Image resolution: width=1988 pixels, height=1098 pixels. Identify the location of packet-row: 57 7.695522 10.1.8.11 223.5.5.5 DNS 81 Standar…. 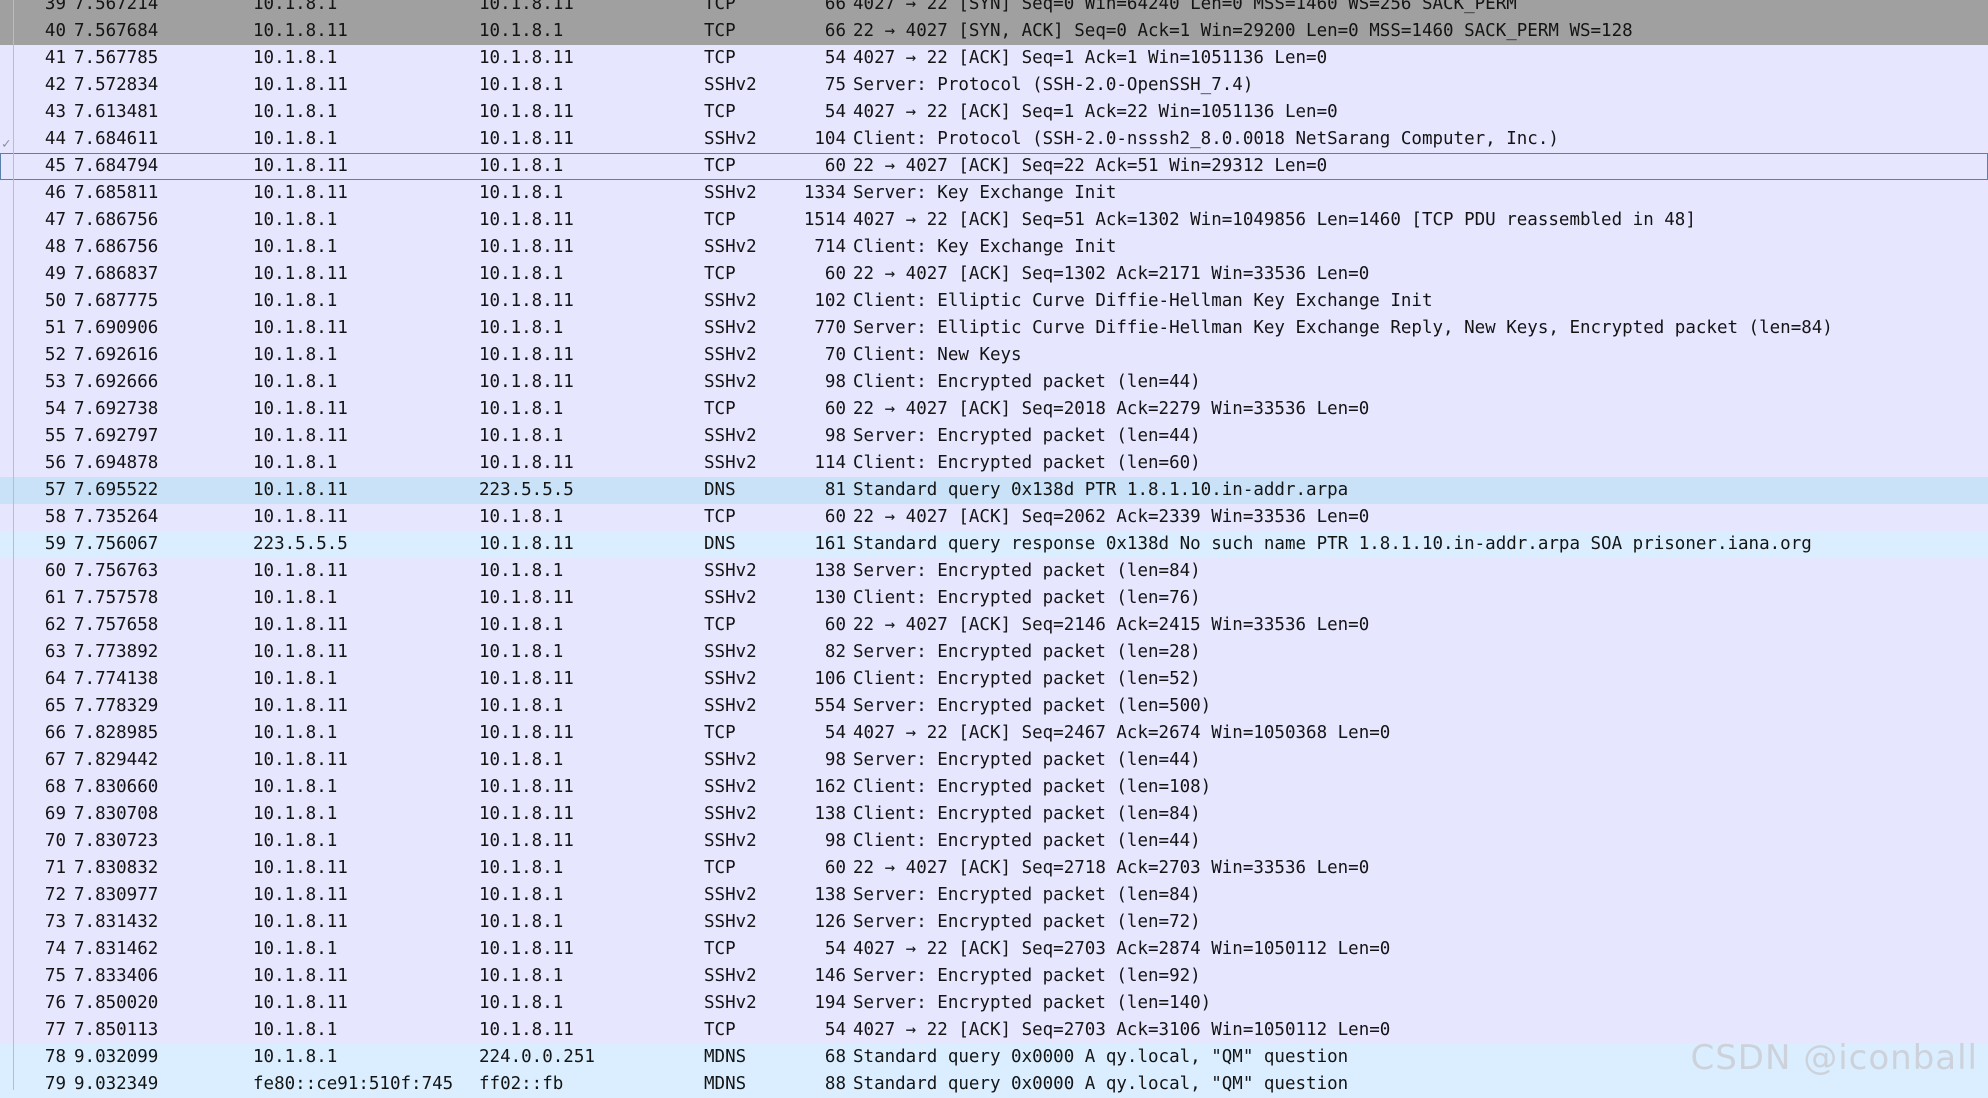
(994, 490).